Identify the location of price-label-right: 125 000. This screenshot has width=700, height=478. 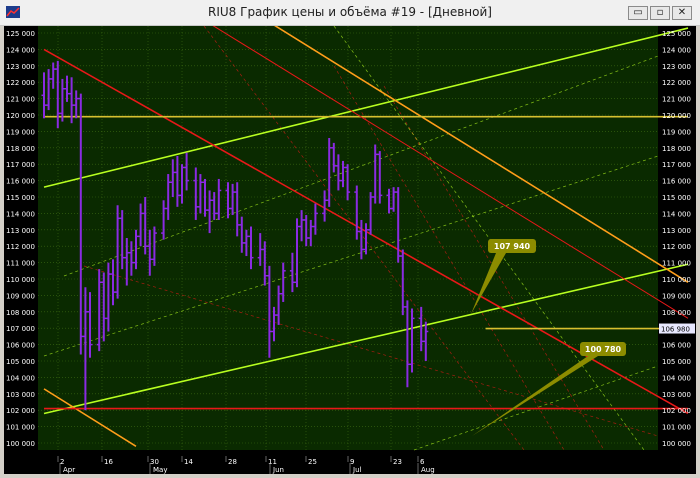
(676, 34).